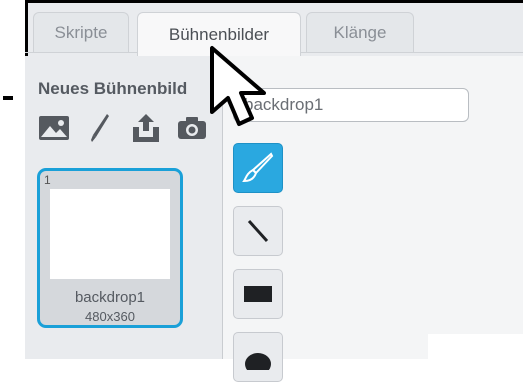 The height and width of the screenshot is (382, 523). What do you see at coordinates (360, 32) in the screenshot?
I see `tab-sounds: Klänge` at bounding box center [360, 32].